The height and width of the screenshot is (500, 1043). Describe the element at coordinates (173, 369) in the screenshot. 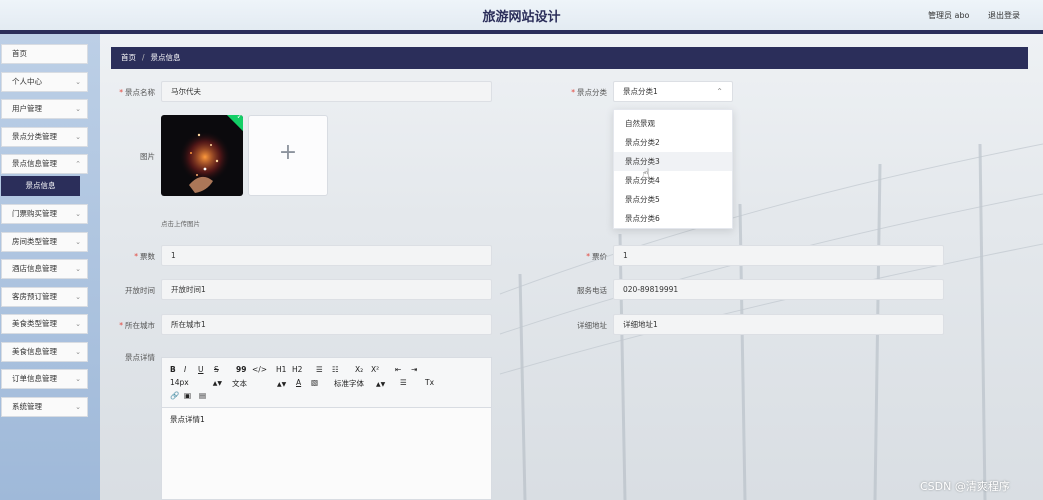

I see `bold-button: B` at that location.